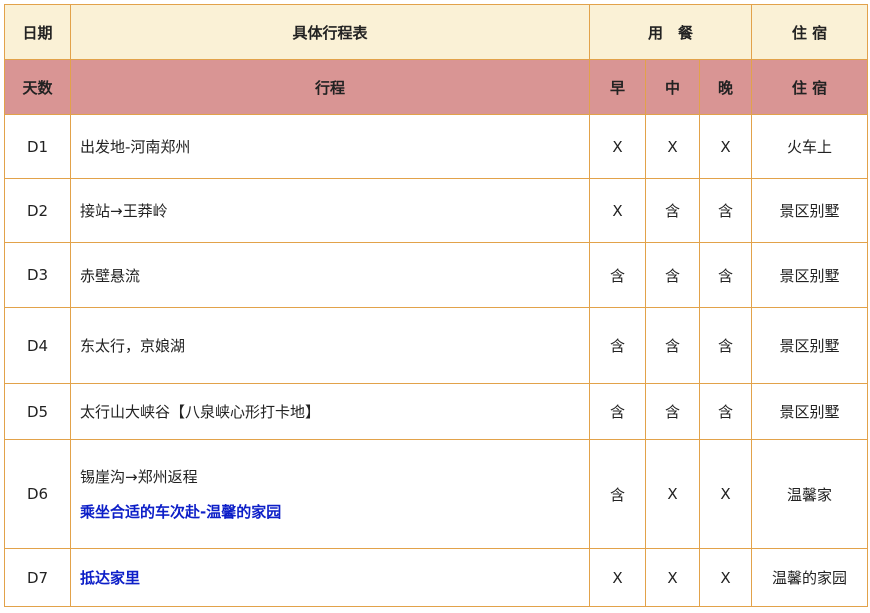 The image size is (870, 613). I want to click on subheader-dinner: 晚, so click(725, 87).